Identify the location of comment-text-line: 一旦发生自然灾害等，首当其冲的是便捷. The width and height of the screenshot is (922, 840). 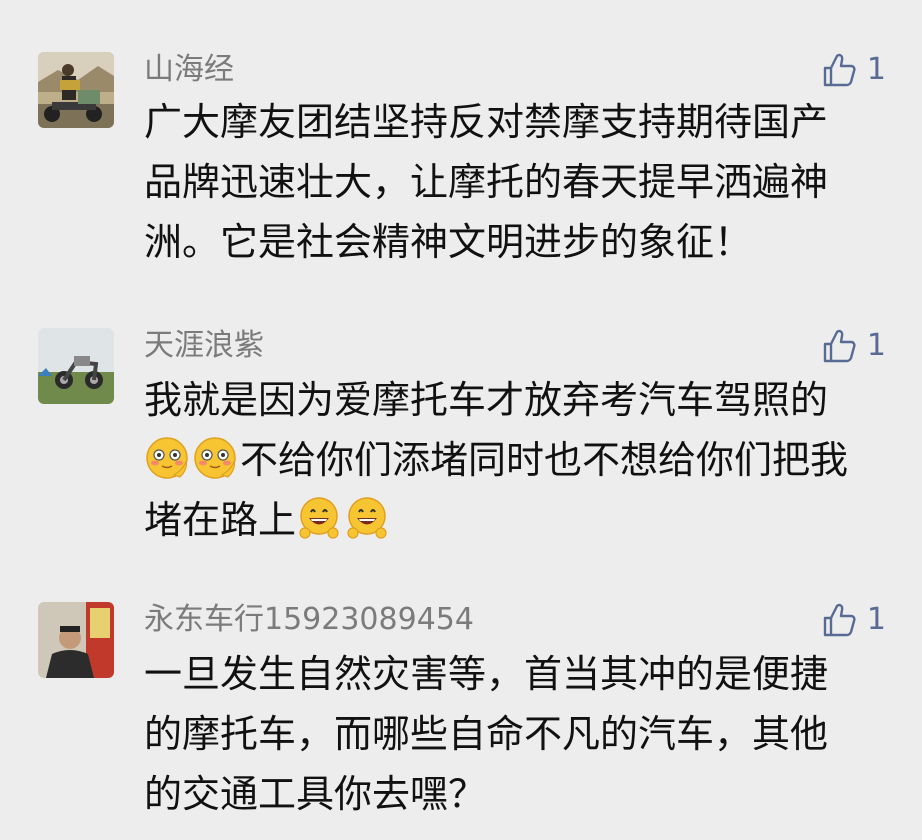
(486, 674).